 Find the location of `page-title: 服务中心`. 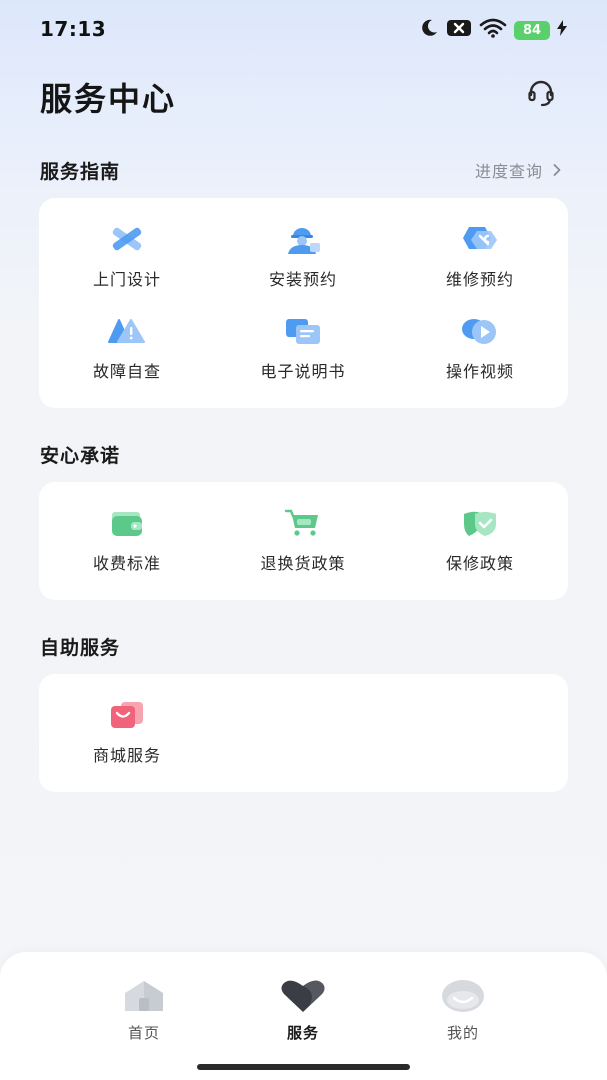

page-title: 服务中心 is located at coordinates (108, 99).